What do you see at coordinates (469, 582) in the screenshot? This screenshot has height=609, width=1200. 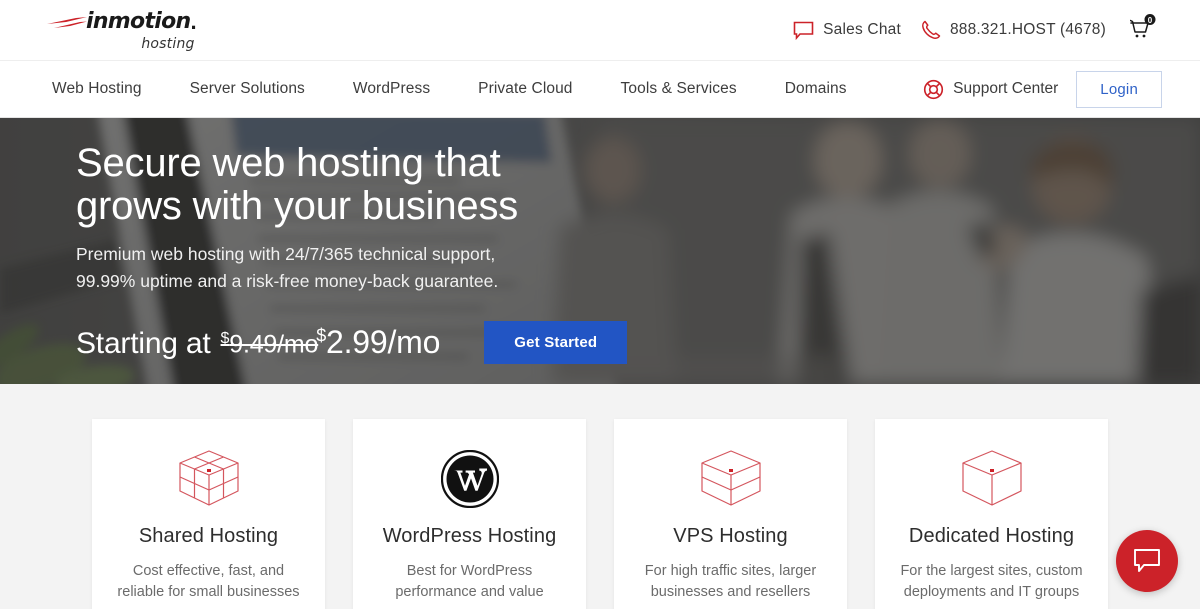 I see `card-description: Best for WordPress performance and value` at bounding box center [469, 582].